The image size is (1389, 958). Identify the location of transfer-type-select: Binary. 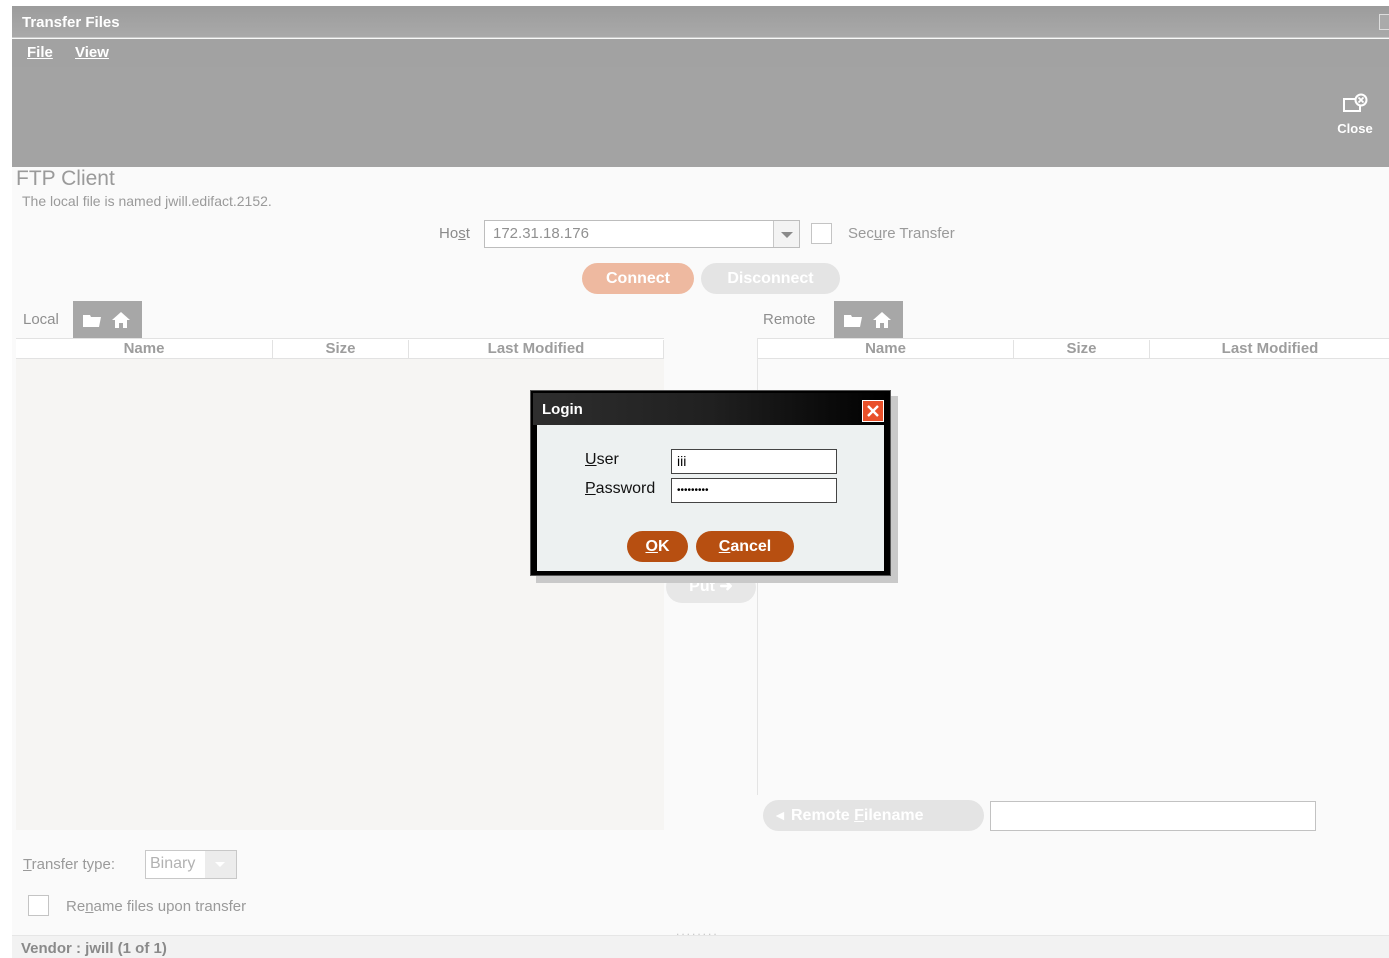
(191, 864).